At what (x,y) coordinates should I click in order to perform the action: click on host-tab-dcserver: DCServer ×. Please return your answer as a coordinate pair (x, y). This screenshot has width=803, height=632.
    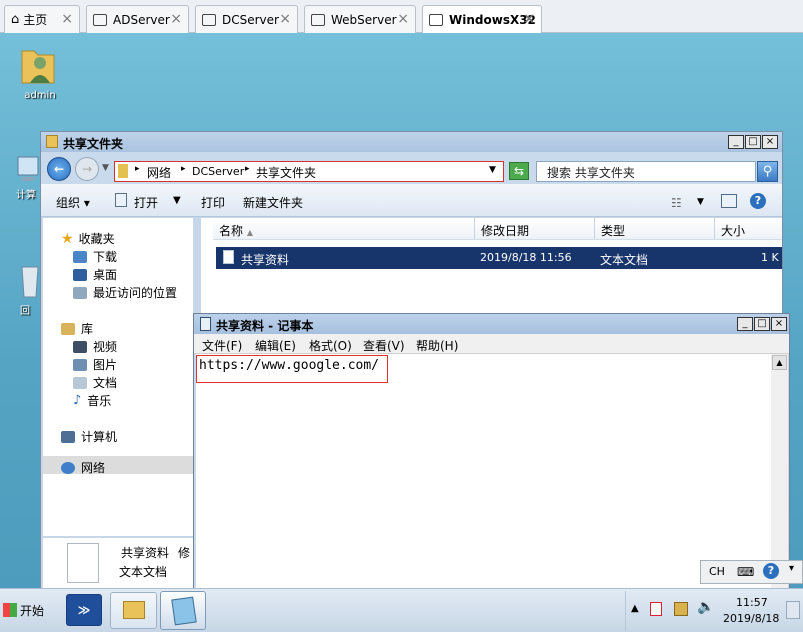
    Looking at the image, I should click on (246, 19).